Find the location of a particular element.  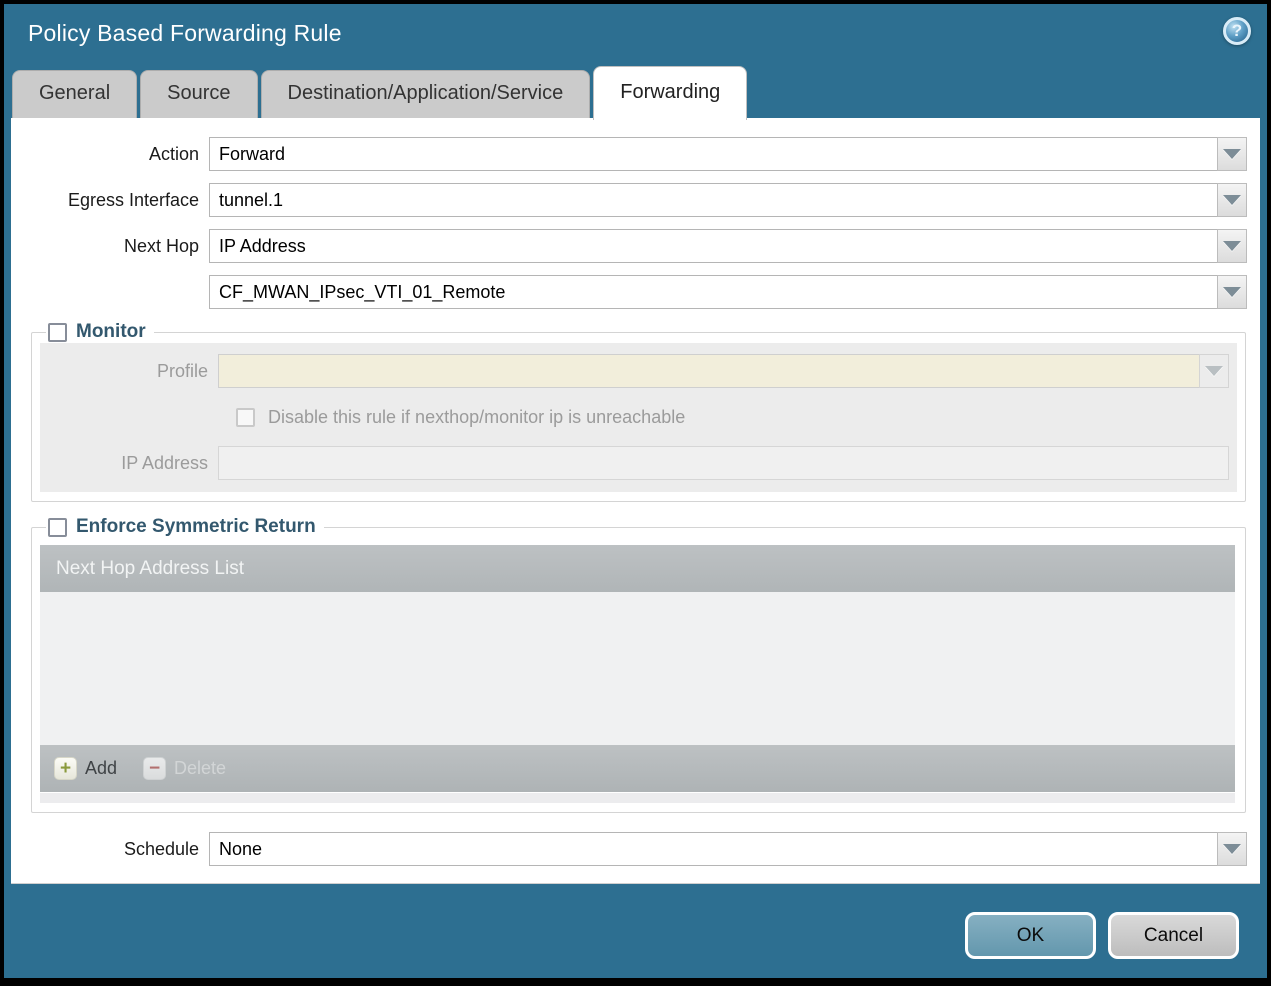

schedule-dropdown-button is located at coordinates (1232, 849).